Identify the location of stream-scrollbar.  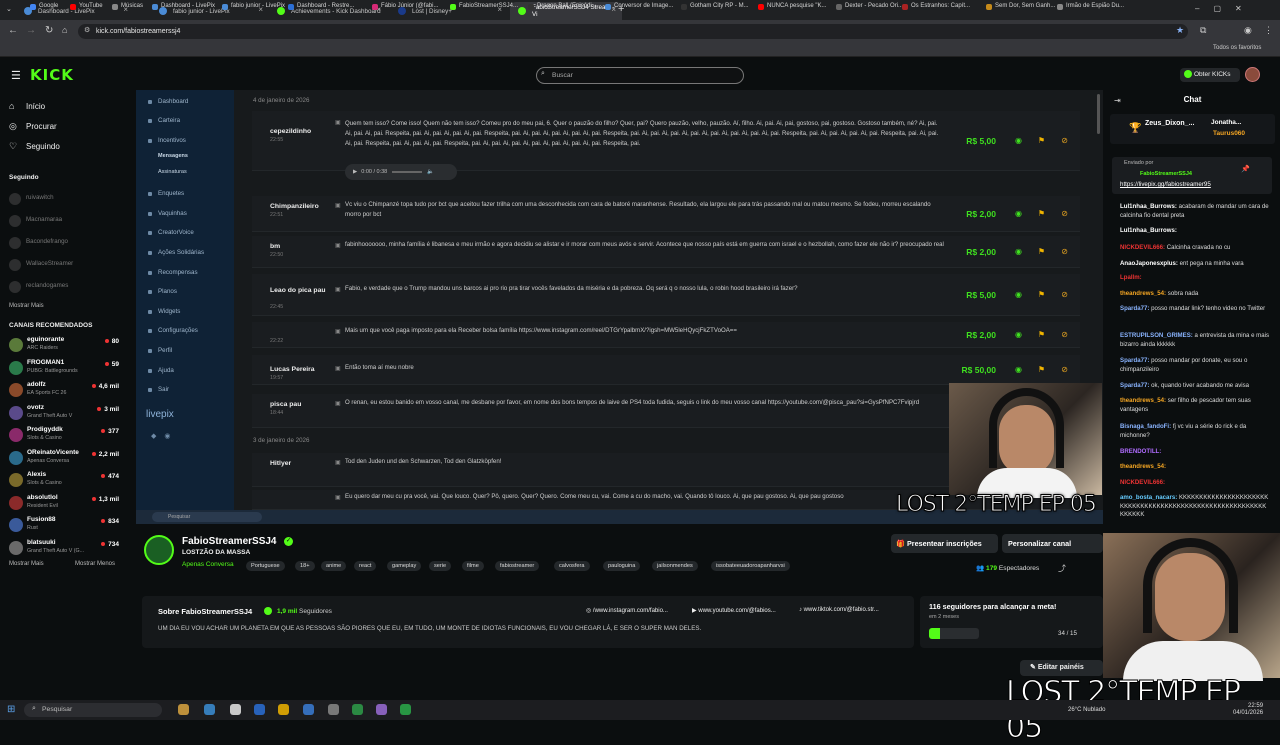
(1098, 114).